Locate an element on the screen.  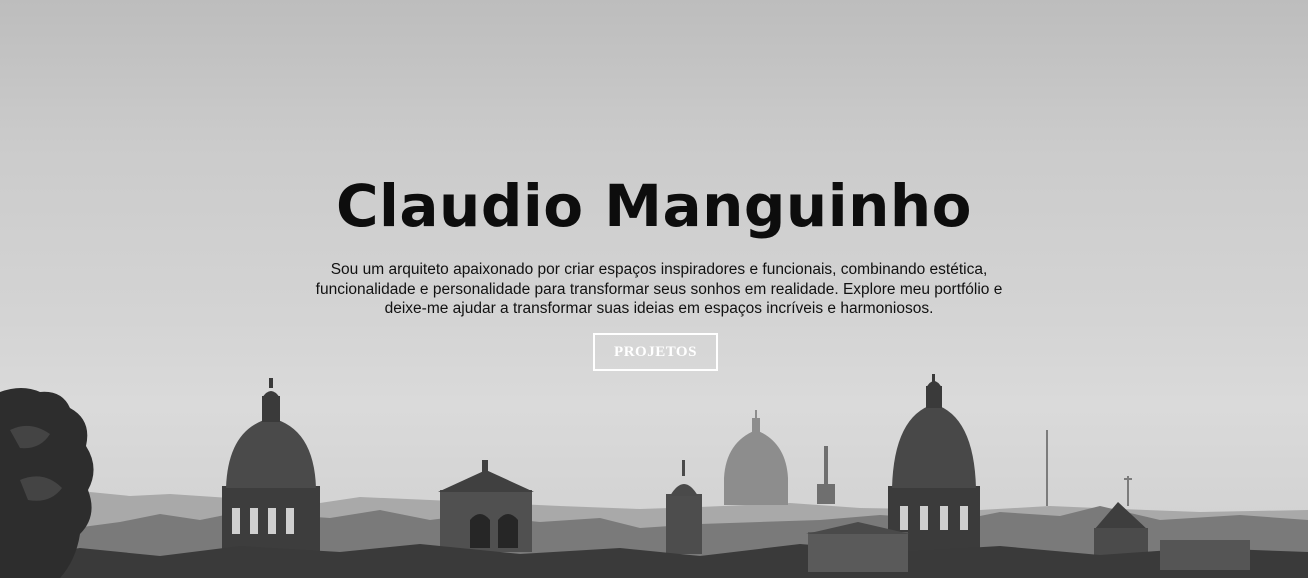
hero-title: Claudio Manguinho is located at coordinates (654, 206).